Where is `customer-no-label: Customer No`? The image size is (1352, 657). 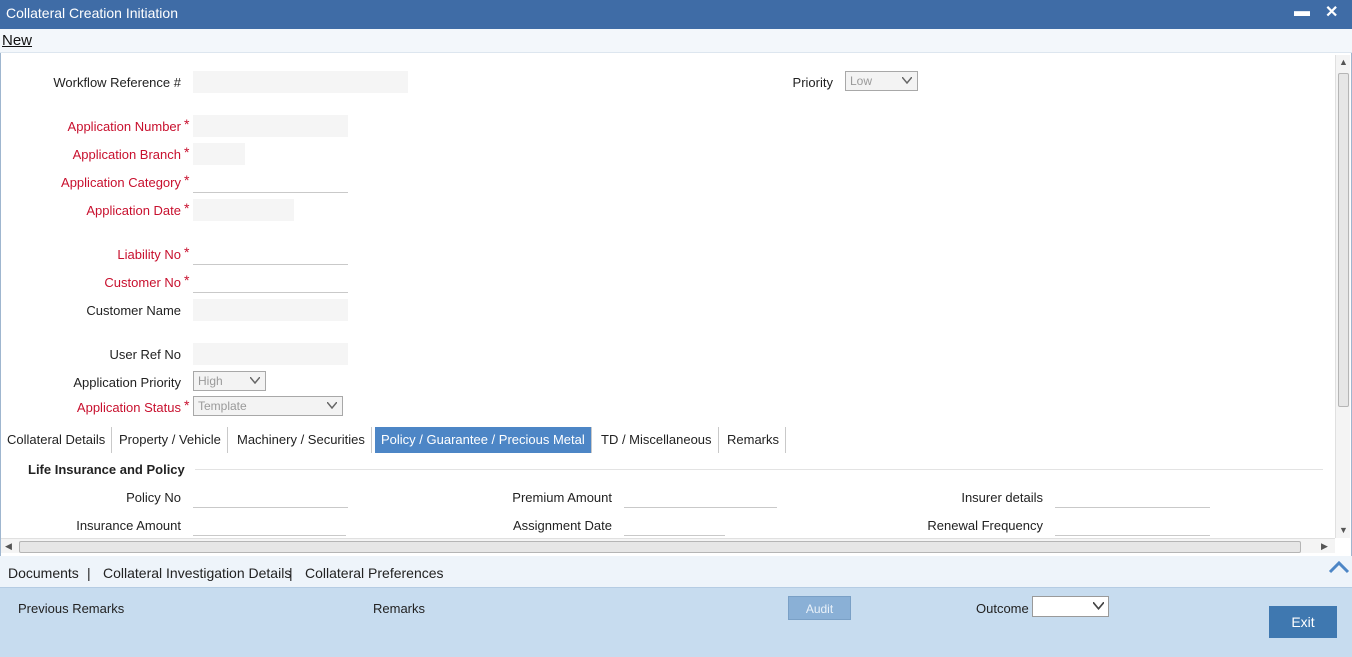 customer-no-label: Customer No is located at coordinates (142, 282).